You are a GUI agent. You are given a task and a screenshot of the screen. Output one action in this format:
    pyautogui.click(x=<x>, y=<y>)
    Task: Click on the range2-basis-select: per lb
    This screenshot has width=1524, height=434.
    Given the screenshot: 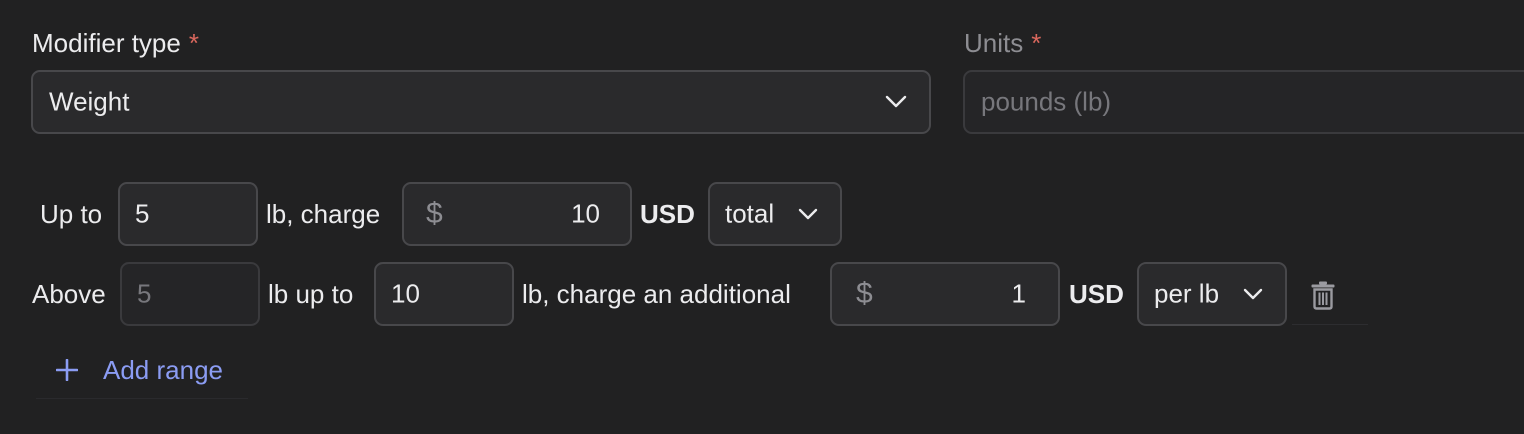 What is the action you would take?
    pyautogui.click(x=1212, y=294)
    